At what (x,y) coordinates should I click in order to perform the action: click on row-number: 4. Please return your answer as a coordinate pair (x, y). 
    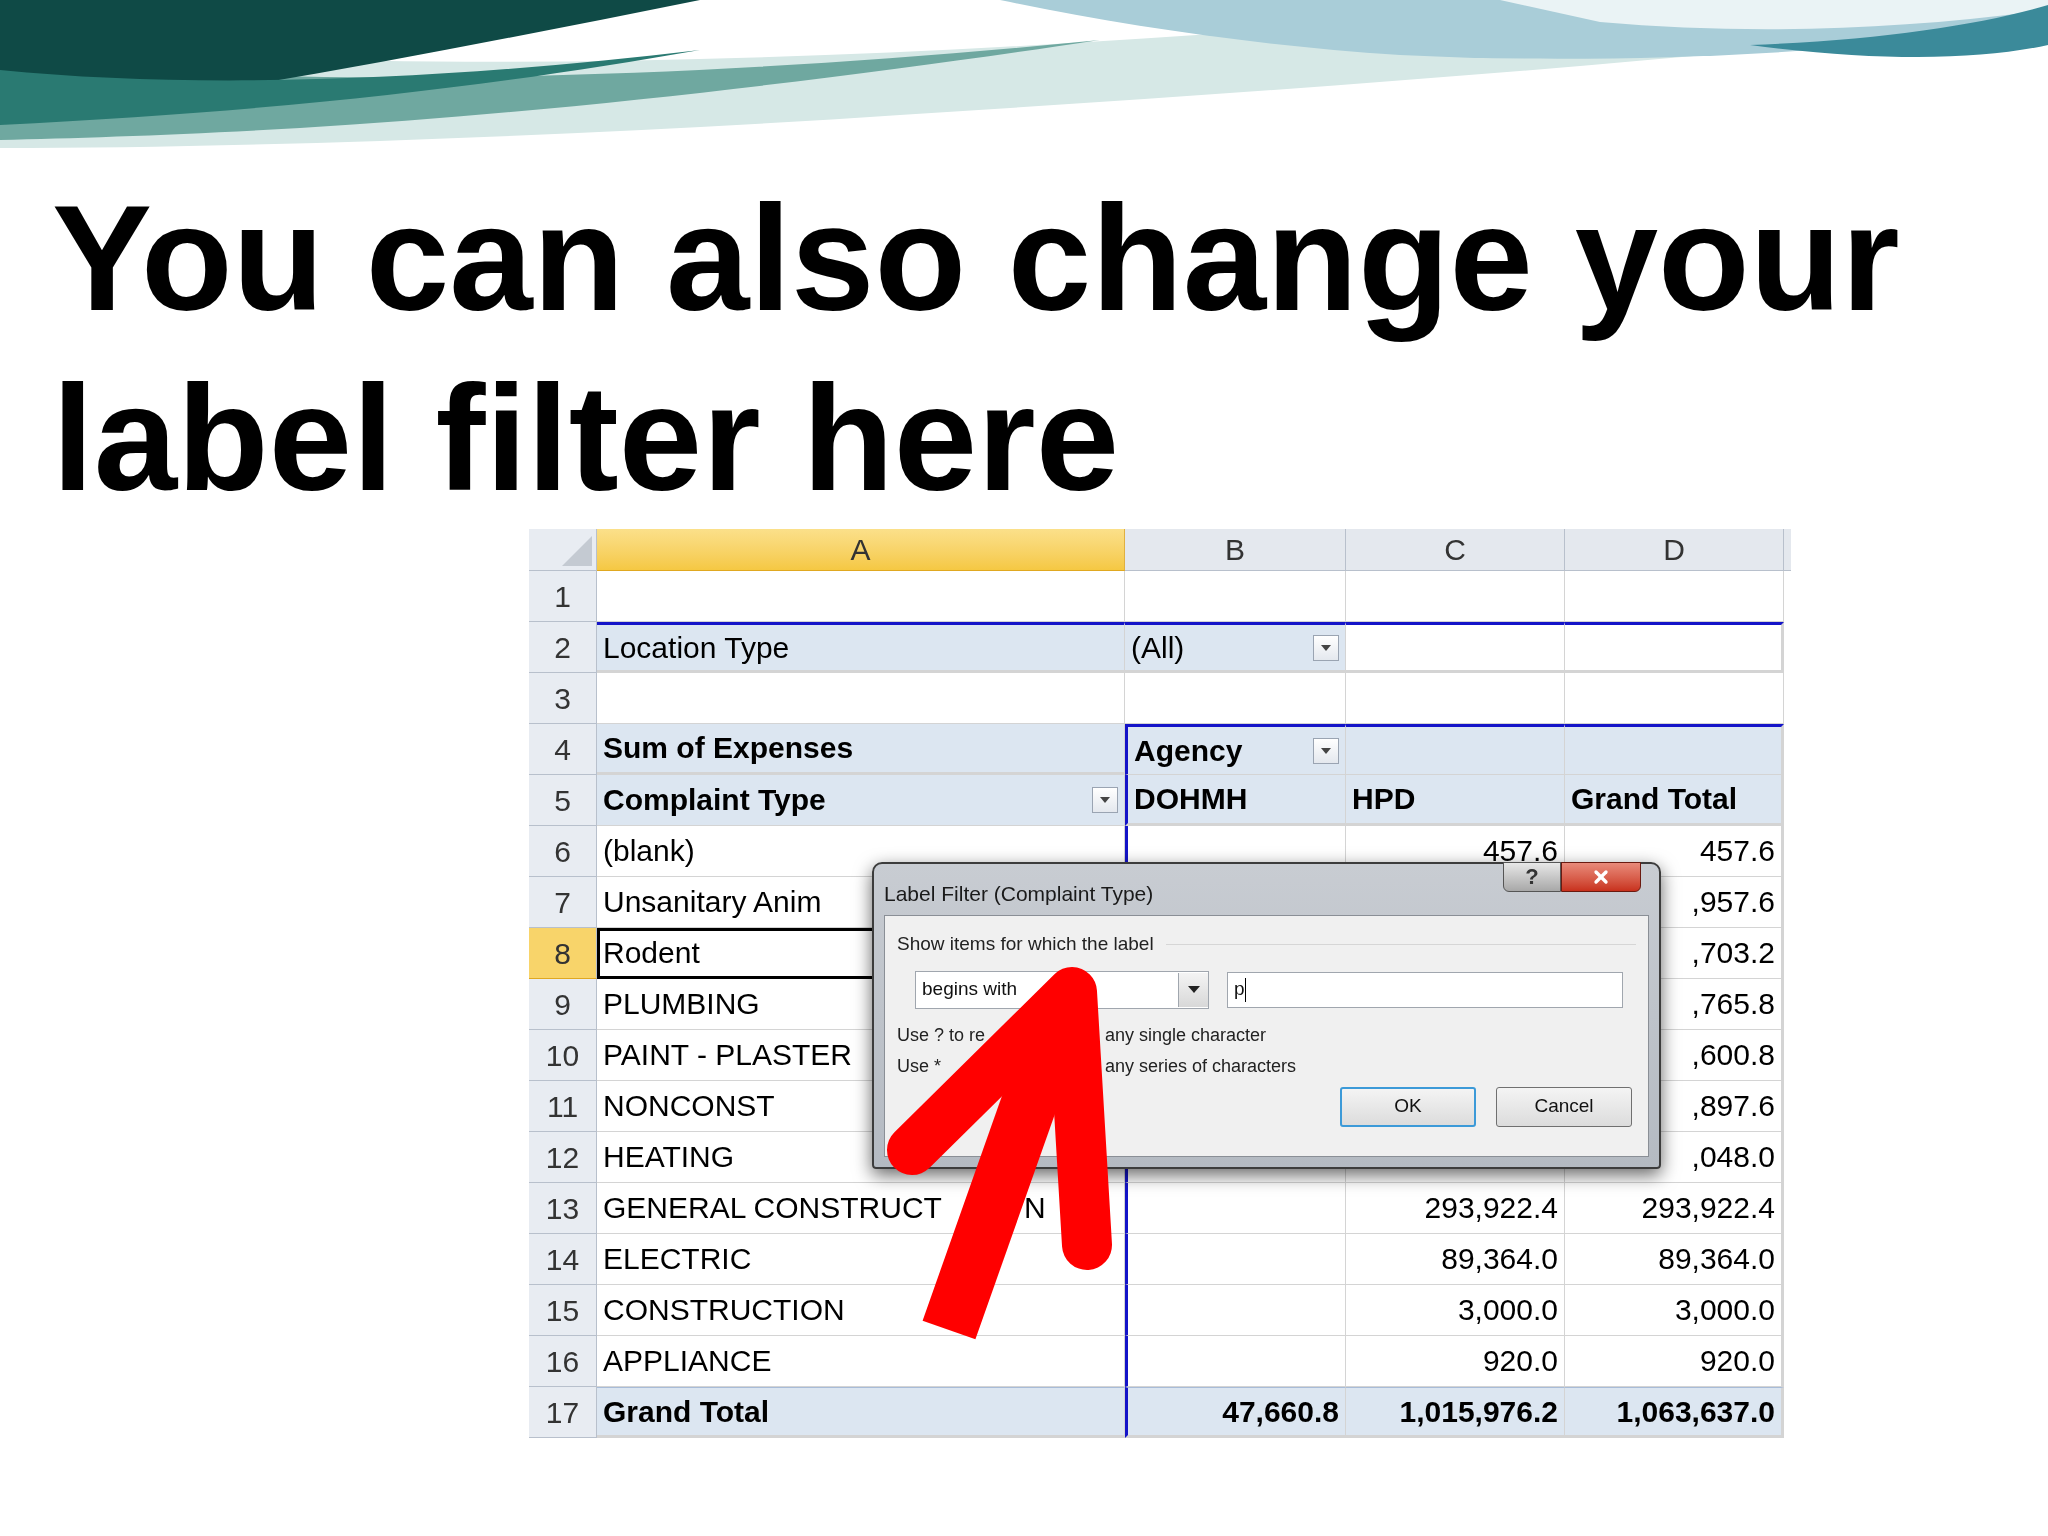
    Looking at the image, I should click on (563, 749).